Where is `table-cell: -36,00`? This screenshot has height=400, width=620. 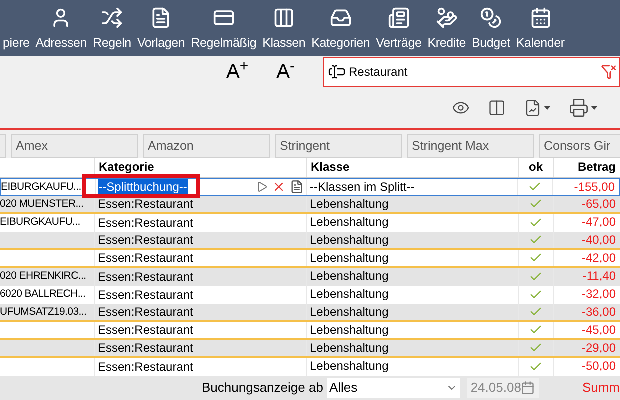
table-cell: -36,00 is located at coordinates (599, 312).